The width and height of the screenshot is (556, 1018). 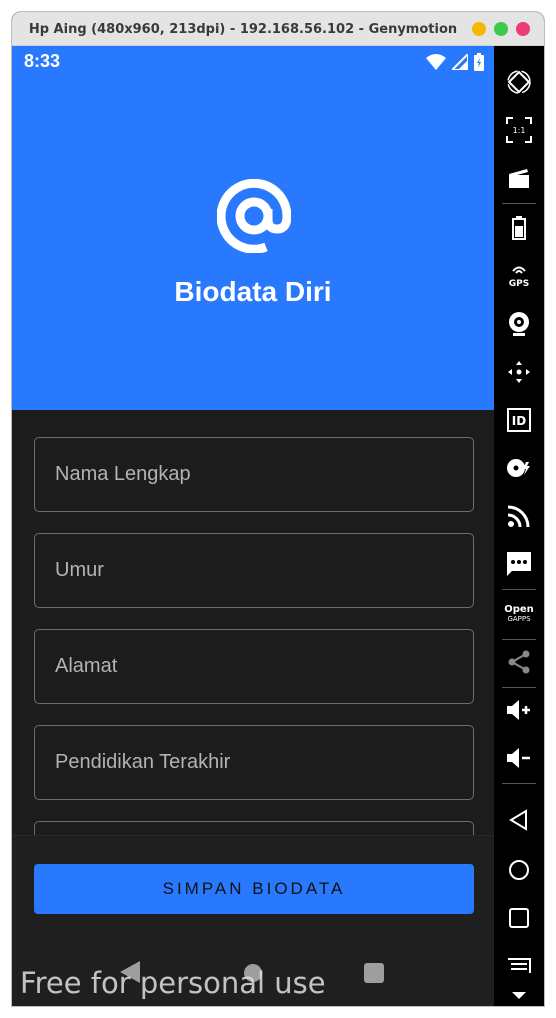 I want to click on sms-icon, so click(x=519, y=564).